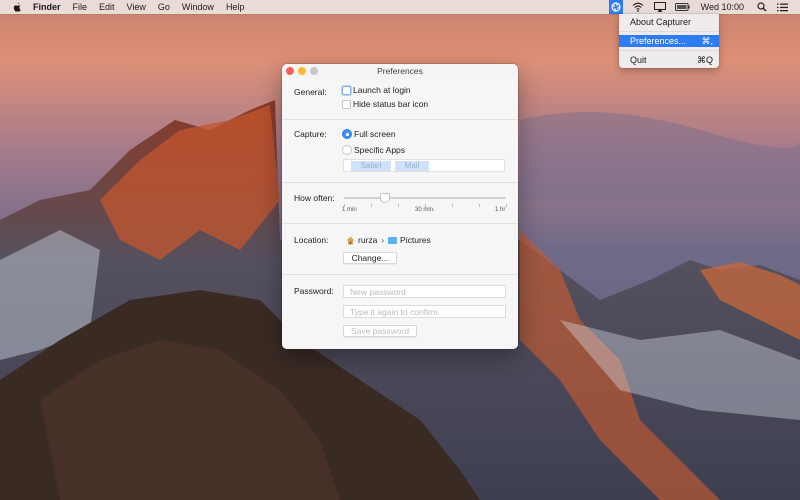  I want to click on menu-item-label: About Capturer, so click(661, 22).